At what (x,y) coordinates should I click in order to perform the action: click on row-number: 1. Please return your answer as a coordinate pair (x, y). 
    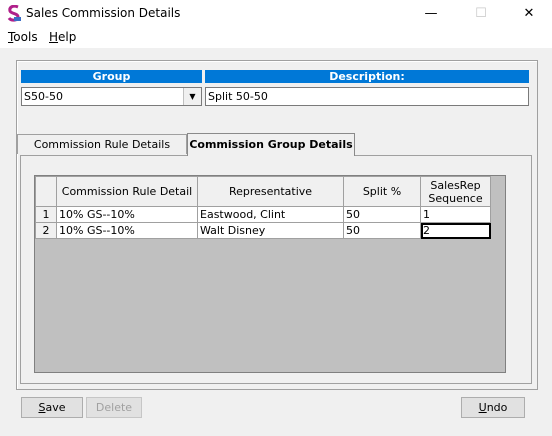
    Looking at the image, I should click on (46, 214).